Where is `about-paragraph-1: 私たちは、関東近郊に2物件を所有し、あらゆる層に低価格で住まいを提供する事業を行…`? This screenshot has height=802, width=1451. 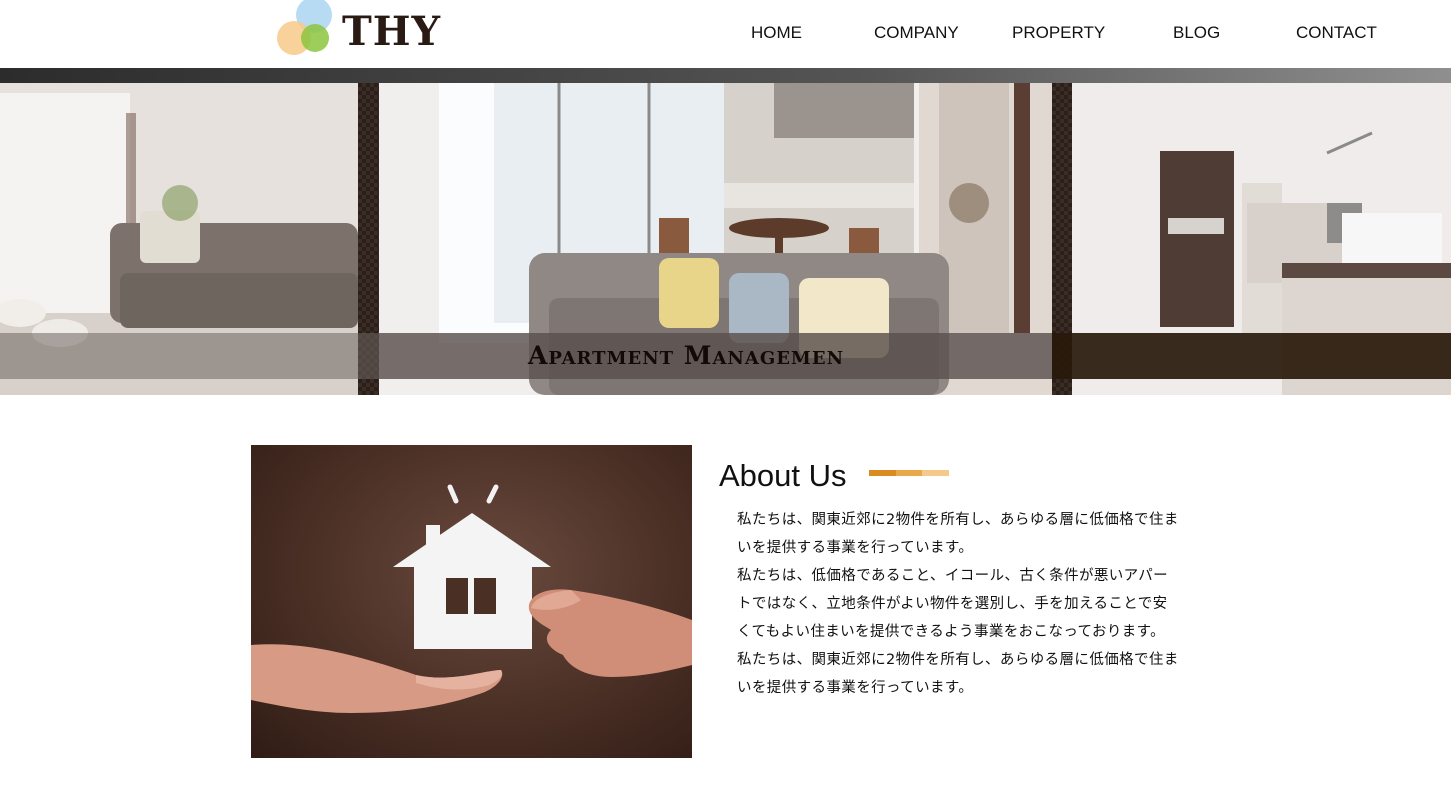
about-paragraph-1: 私たちは、関東近郊に2物件を所有し、あらゆる層に低価格で住まいを提供する事業を行… is located at coordinates (958, 534).